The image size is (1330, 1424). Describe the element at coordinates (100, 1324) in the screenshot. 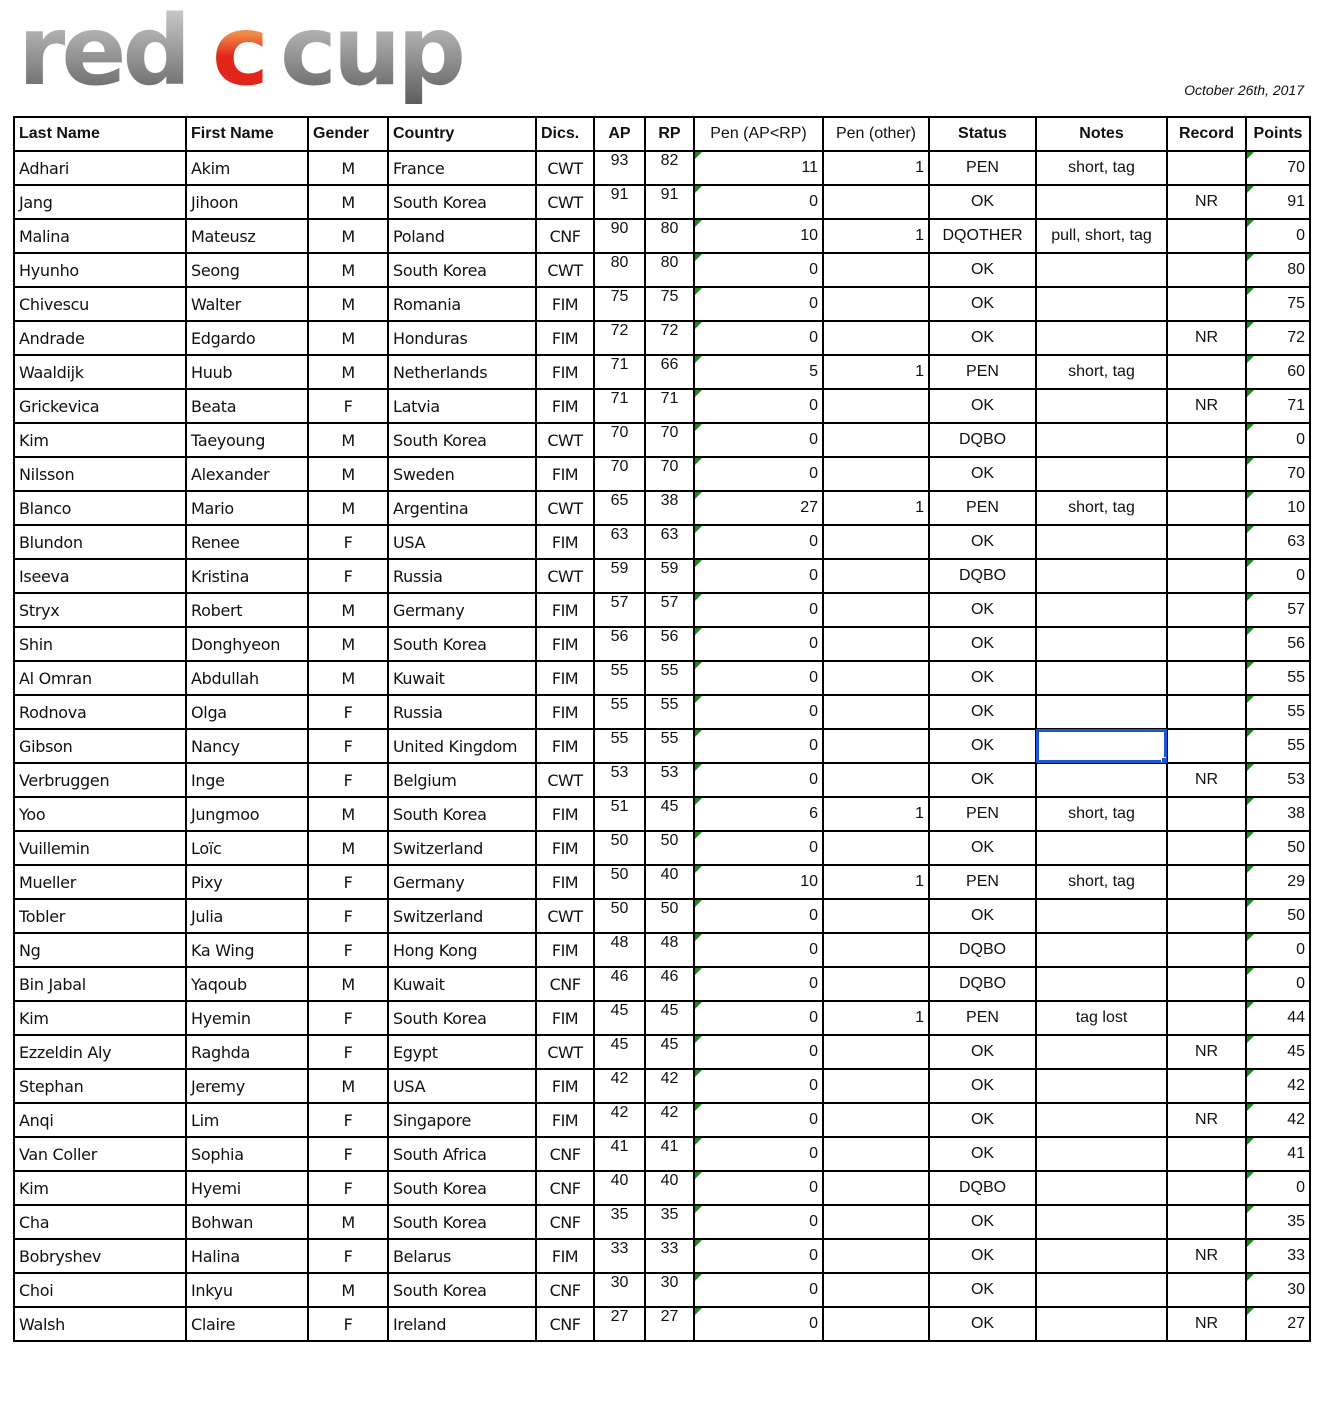

I see `cell-last-name: Walsh` at that location.